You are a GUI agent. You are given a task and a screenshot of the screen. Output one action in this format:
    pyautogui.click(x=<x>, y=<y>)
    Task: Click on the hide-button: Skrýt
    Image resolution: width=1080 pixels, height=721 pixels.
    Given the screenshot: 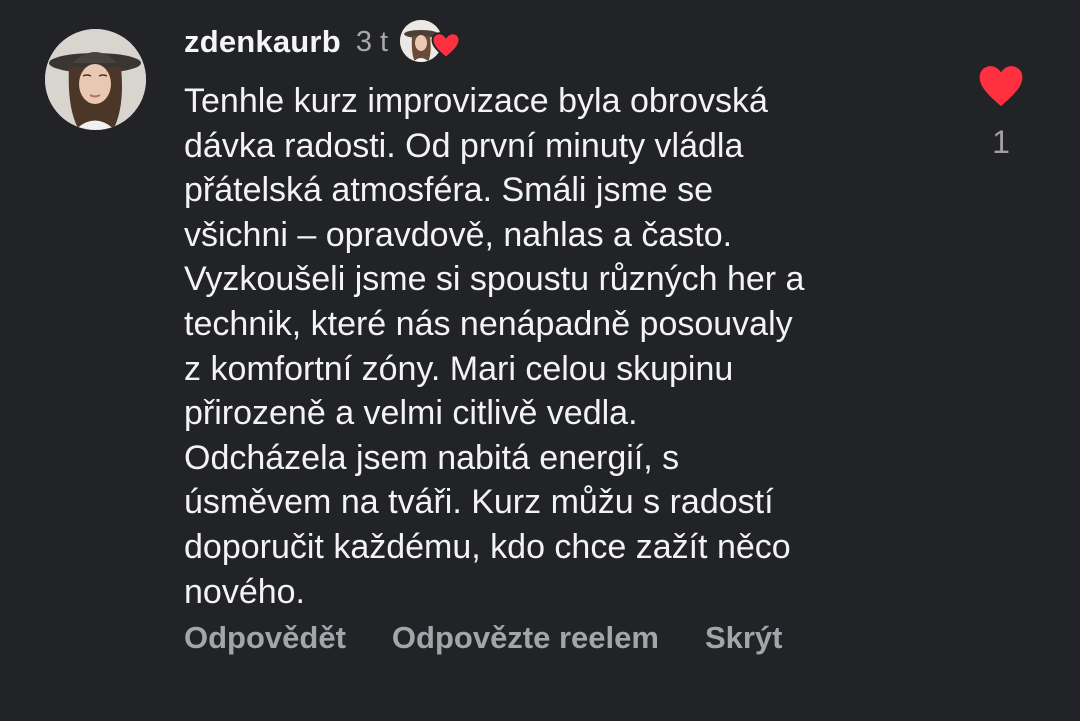 What is the action you would take?
    pyautogui.click(x=744, y=638)
    